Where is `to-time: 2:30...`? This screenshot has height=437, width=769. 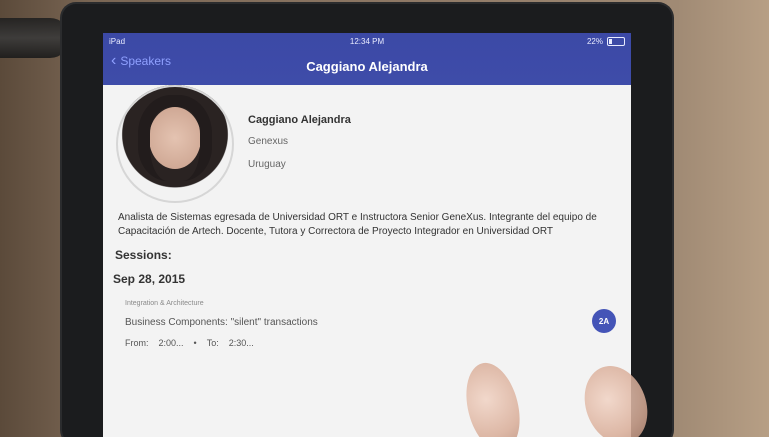 to-time: 2:30... is located at coordinates (241, 343).